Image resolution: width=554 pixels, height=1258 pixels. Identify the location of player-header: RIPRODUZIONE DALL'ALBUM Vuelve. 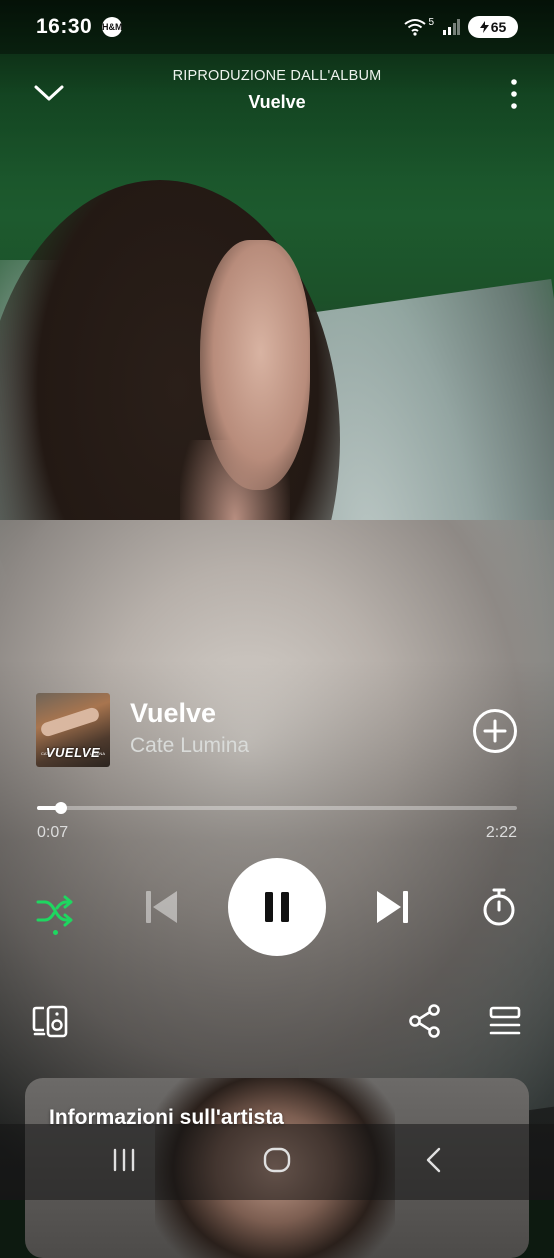
(277, 92).